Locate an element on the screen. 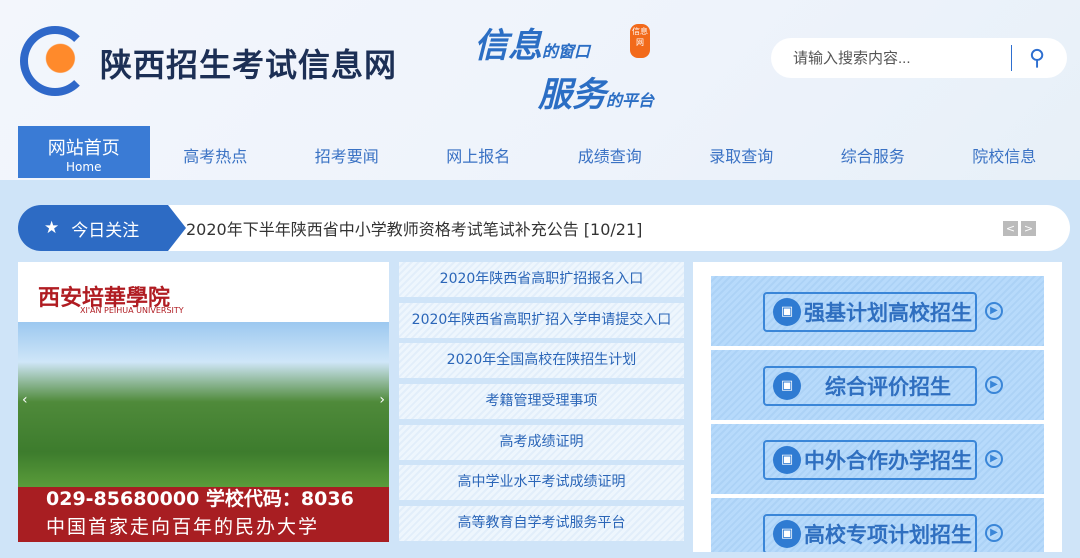  nav-item: 综合服务 is located at coordinates (873, 152).